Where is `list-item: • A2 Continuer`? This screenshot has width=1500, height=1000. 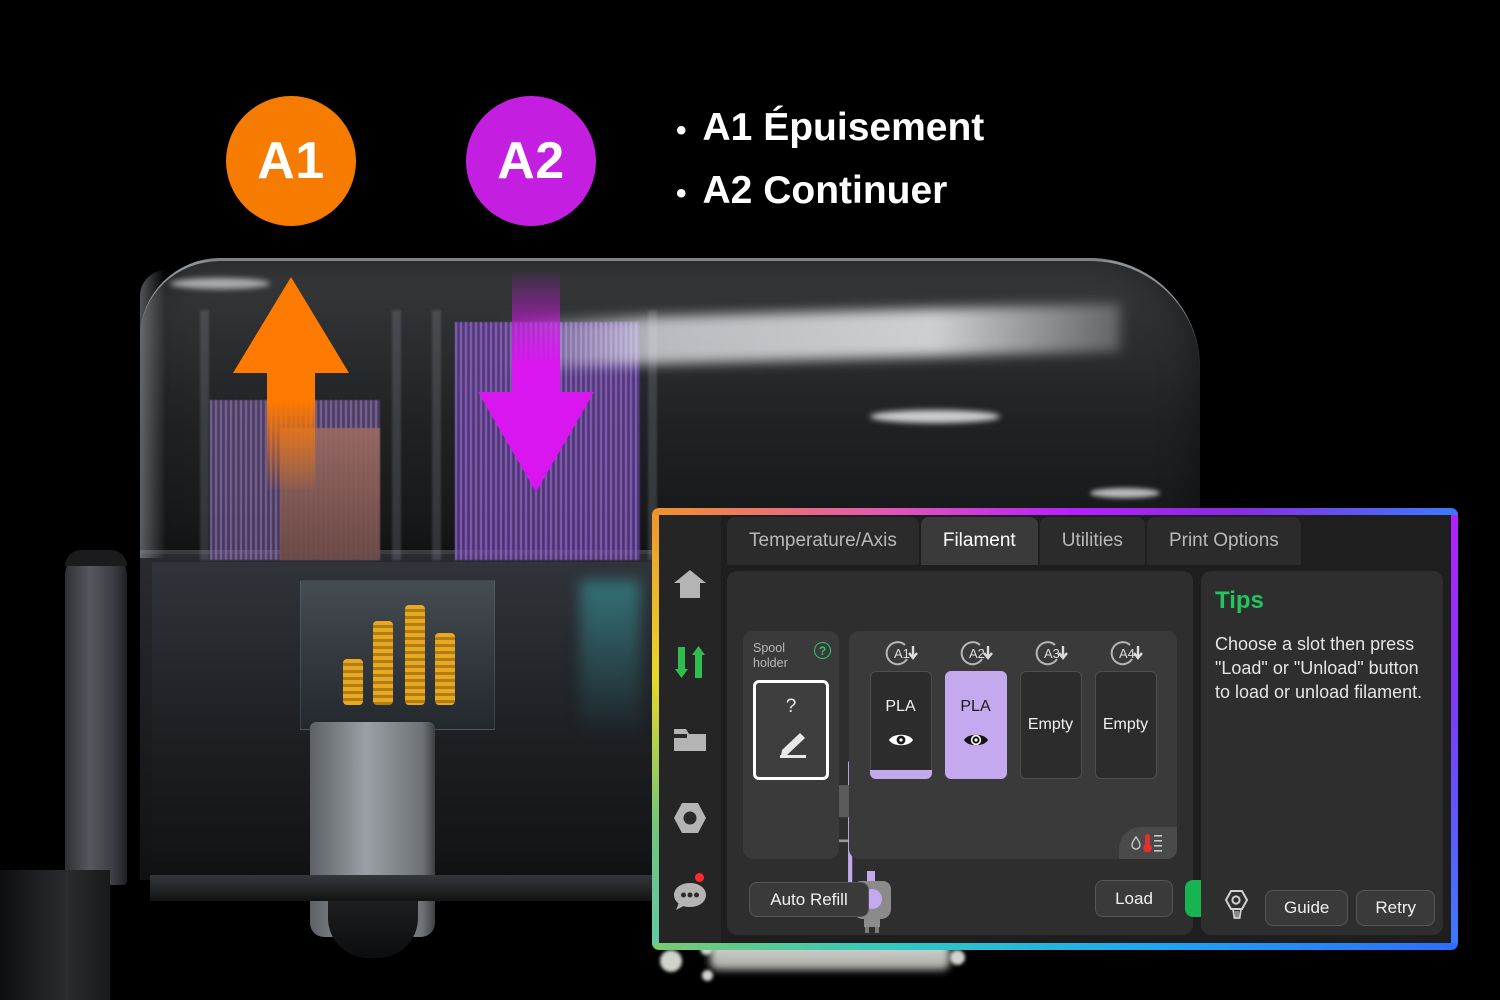
list-item: • A2 Continuer is located at coordinates (830, 190).